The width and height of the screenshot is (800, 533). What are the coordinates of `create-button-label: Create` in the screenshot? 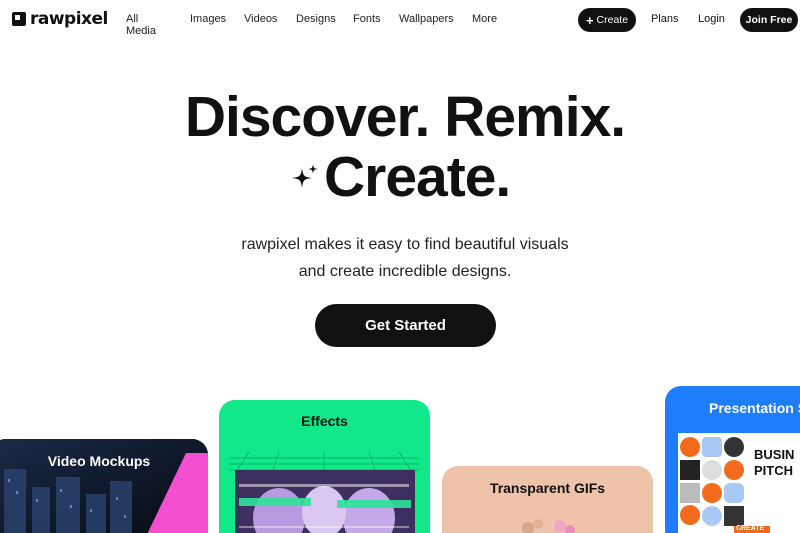 It's located at (612, 20).